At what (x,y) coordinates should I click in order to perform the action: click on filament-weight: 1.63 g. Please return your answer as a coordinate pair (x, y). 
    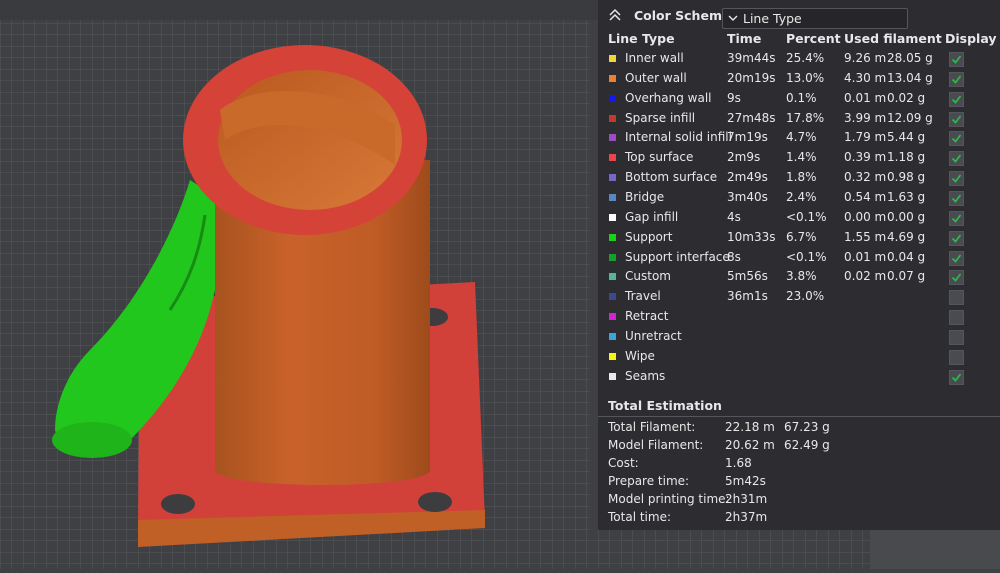
    Looking at the image, I should click on (906, 196).